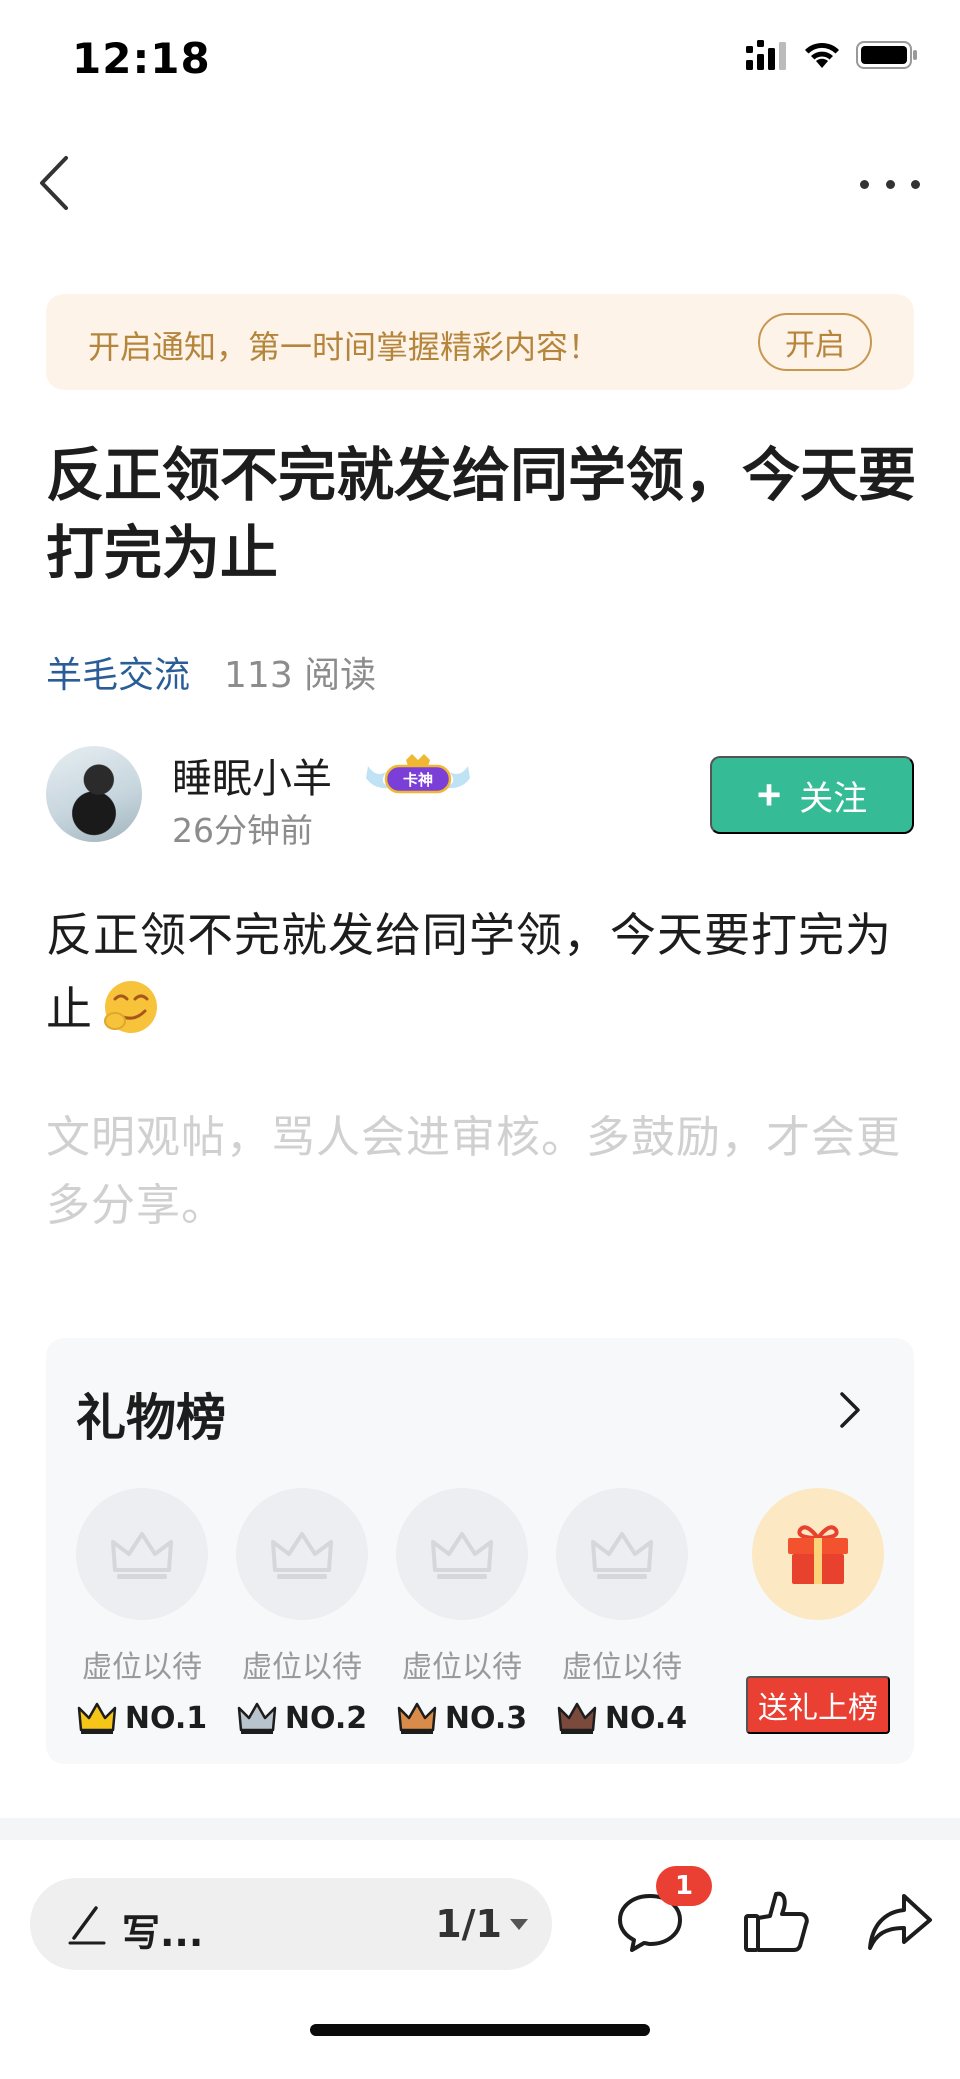  Describe the element at coordinates (242, 830) in the screenshot. I see `post-time: 26分钟前` at that location.